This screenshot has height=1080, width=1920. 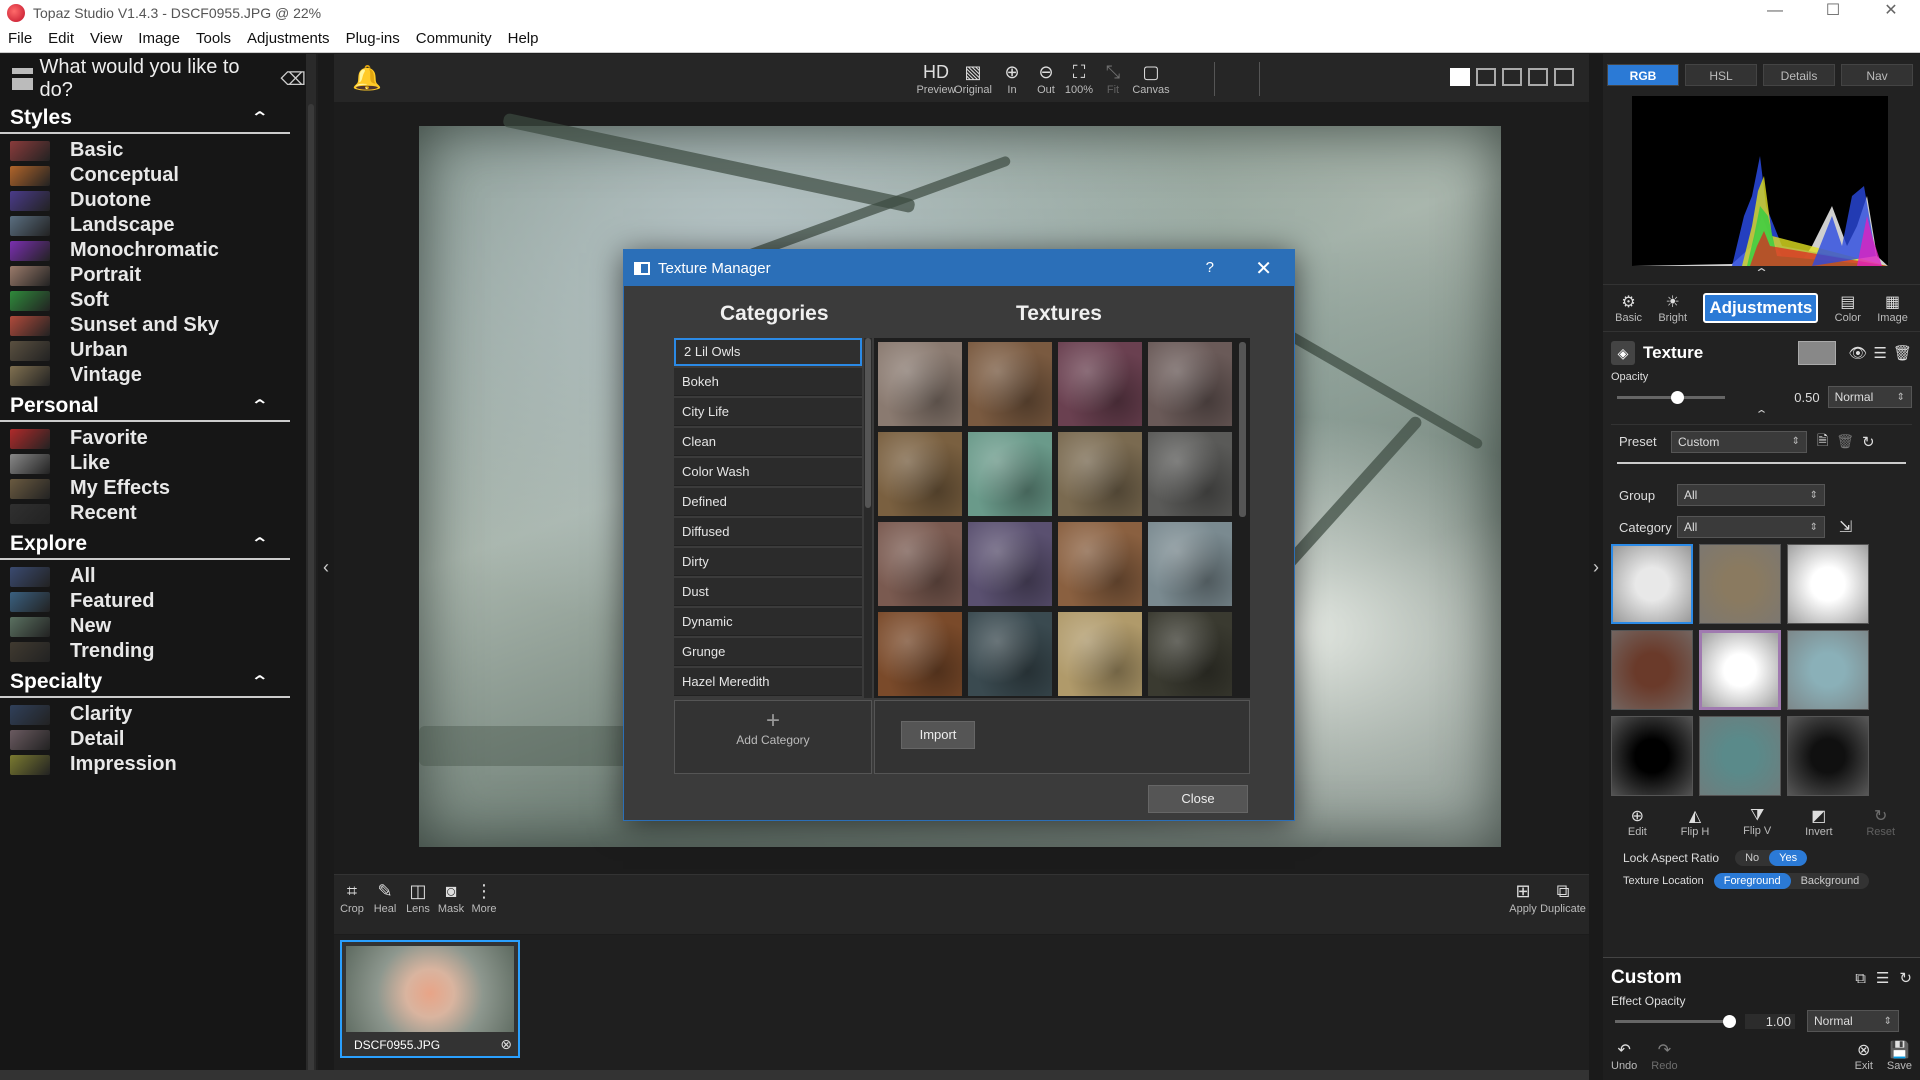 What do you see at coordinates (158, 651) in the screenshot?
I see `style-item-trending: Trending` at bounding box center [158, 651].